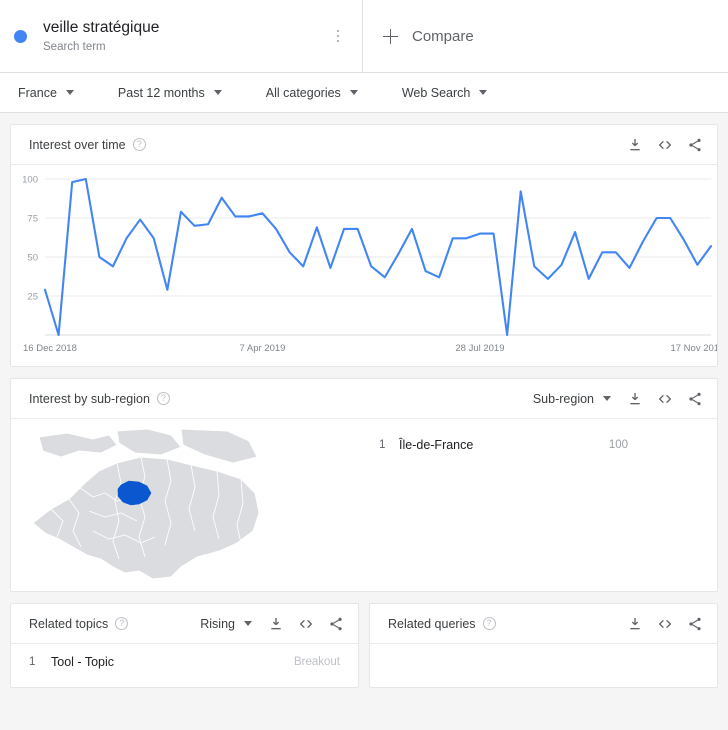  Describe the element at coordinates (101, 27) in the screenshot. I see `search-term-label: veille stratégique` at that location.